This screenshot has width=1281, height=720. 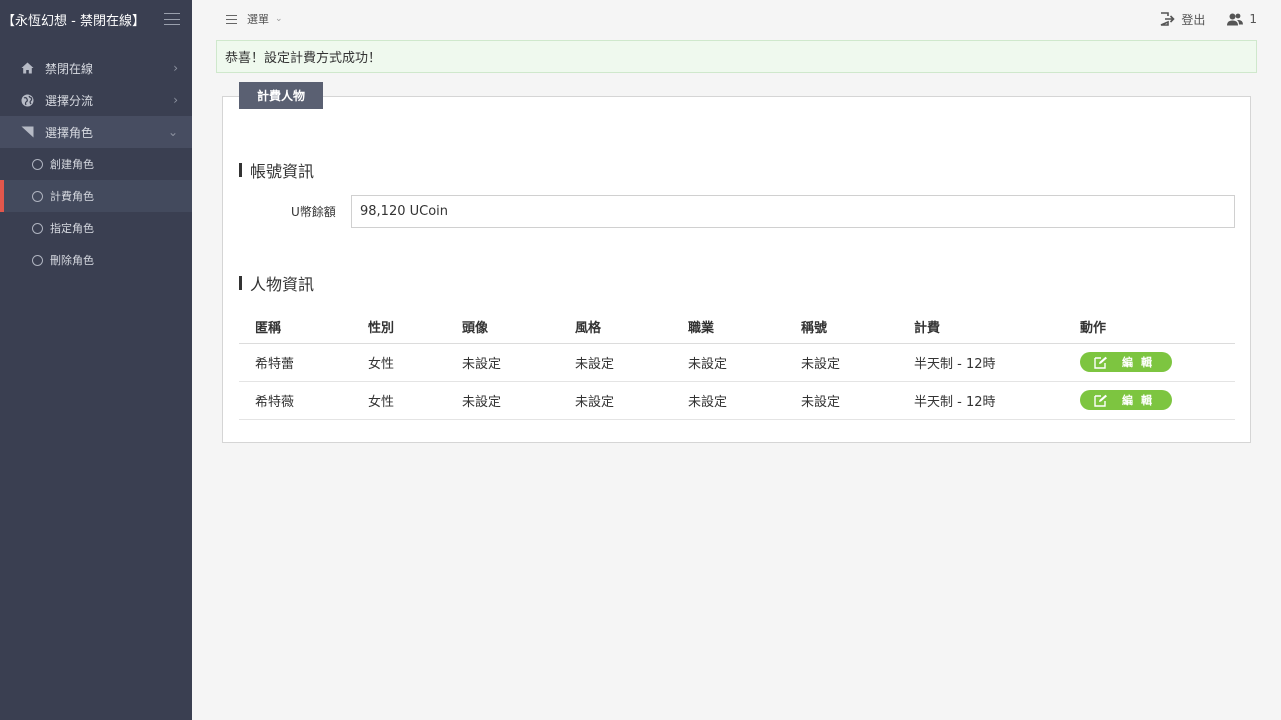 What do you see at coordinates (275, 364) in the screenshot?
I see `table-cell: 希特蕾` at bounding box center [275, 364].